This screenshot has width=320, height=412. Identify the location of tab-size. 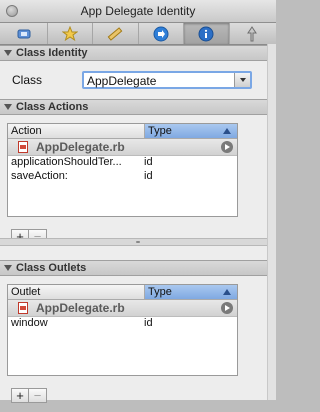
(116, 33).